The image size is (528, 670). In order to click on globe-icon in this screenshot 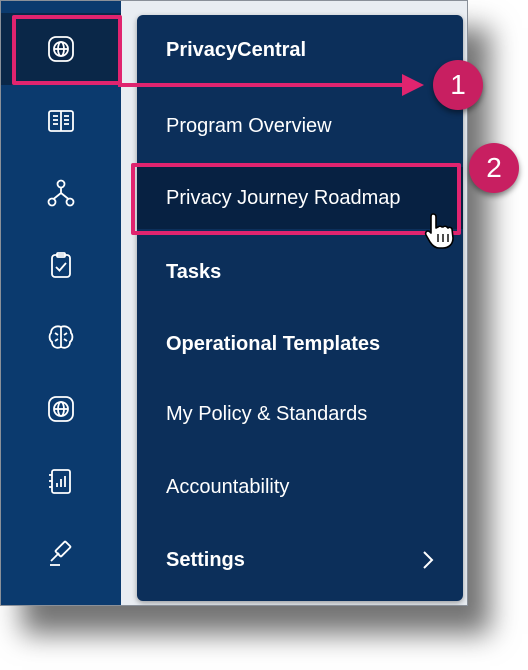, I will do `click(61, 409)`.